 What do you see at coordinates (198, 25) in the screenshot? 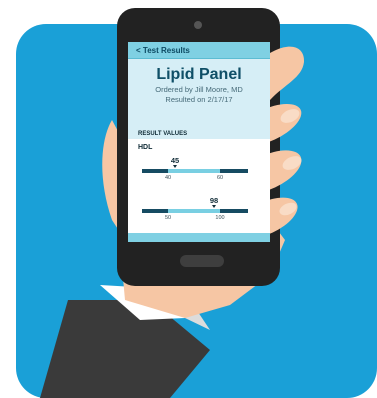
I see `phone-camera` at bounding box center [198, 25].